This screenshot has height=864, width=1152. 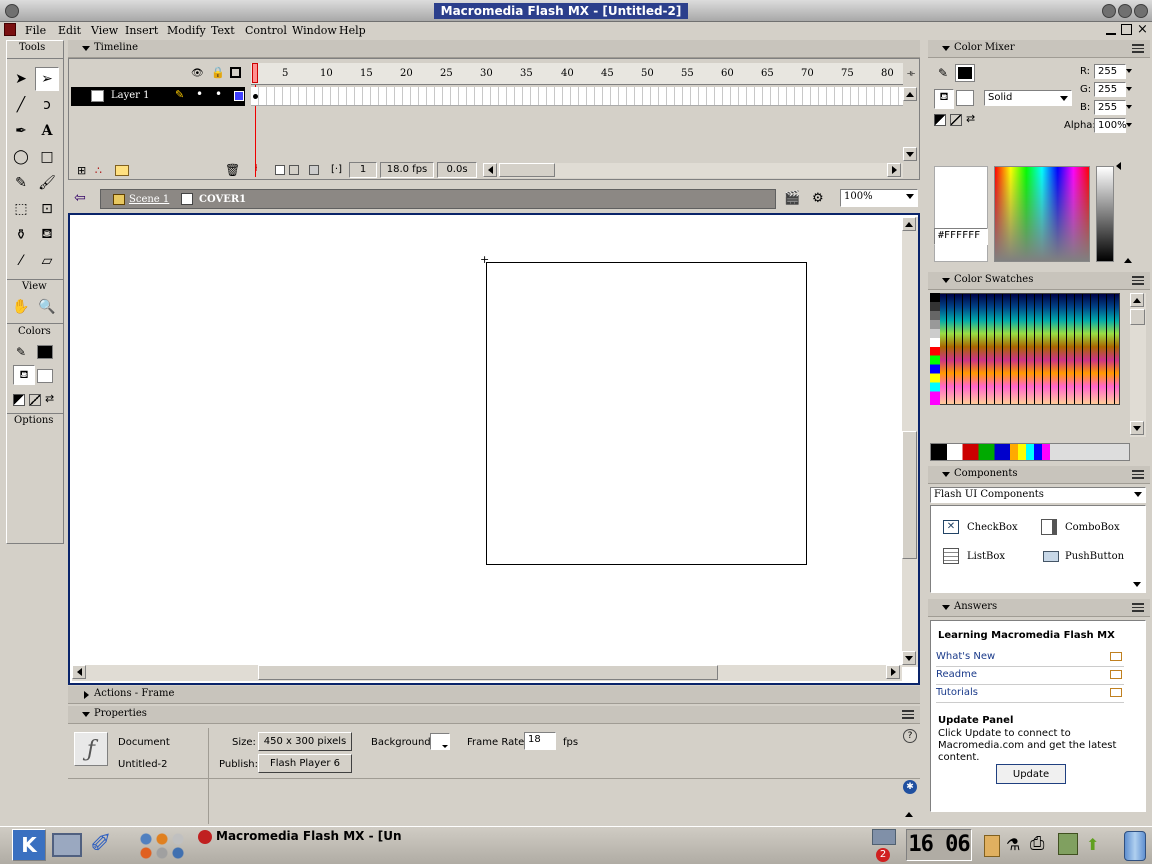 I want to click on onion-outline-icon, so click(x=294, y=170).